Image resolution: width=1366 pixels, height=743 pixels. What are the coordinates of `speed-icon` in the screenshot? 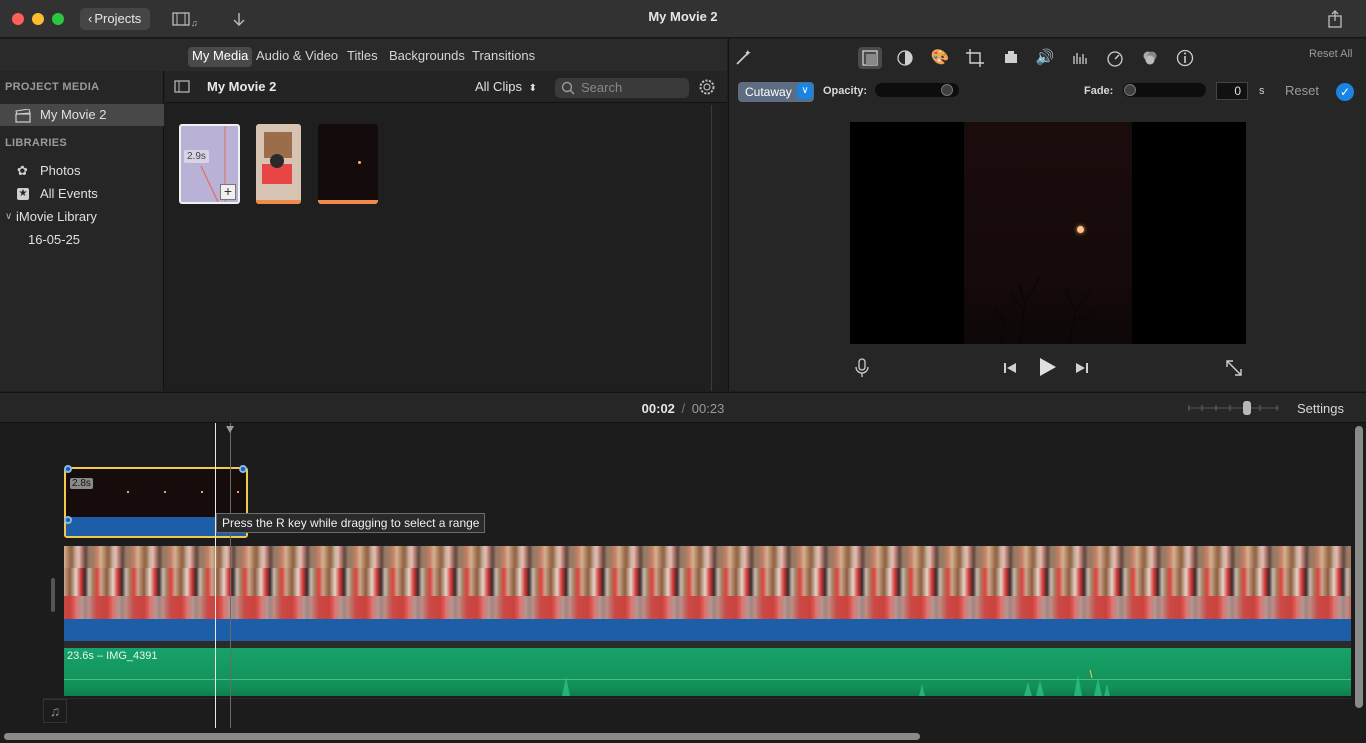 It's located at (1115, 58).